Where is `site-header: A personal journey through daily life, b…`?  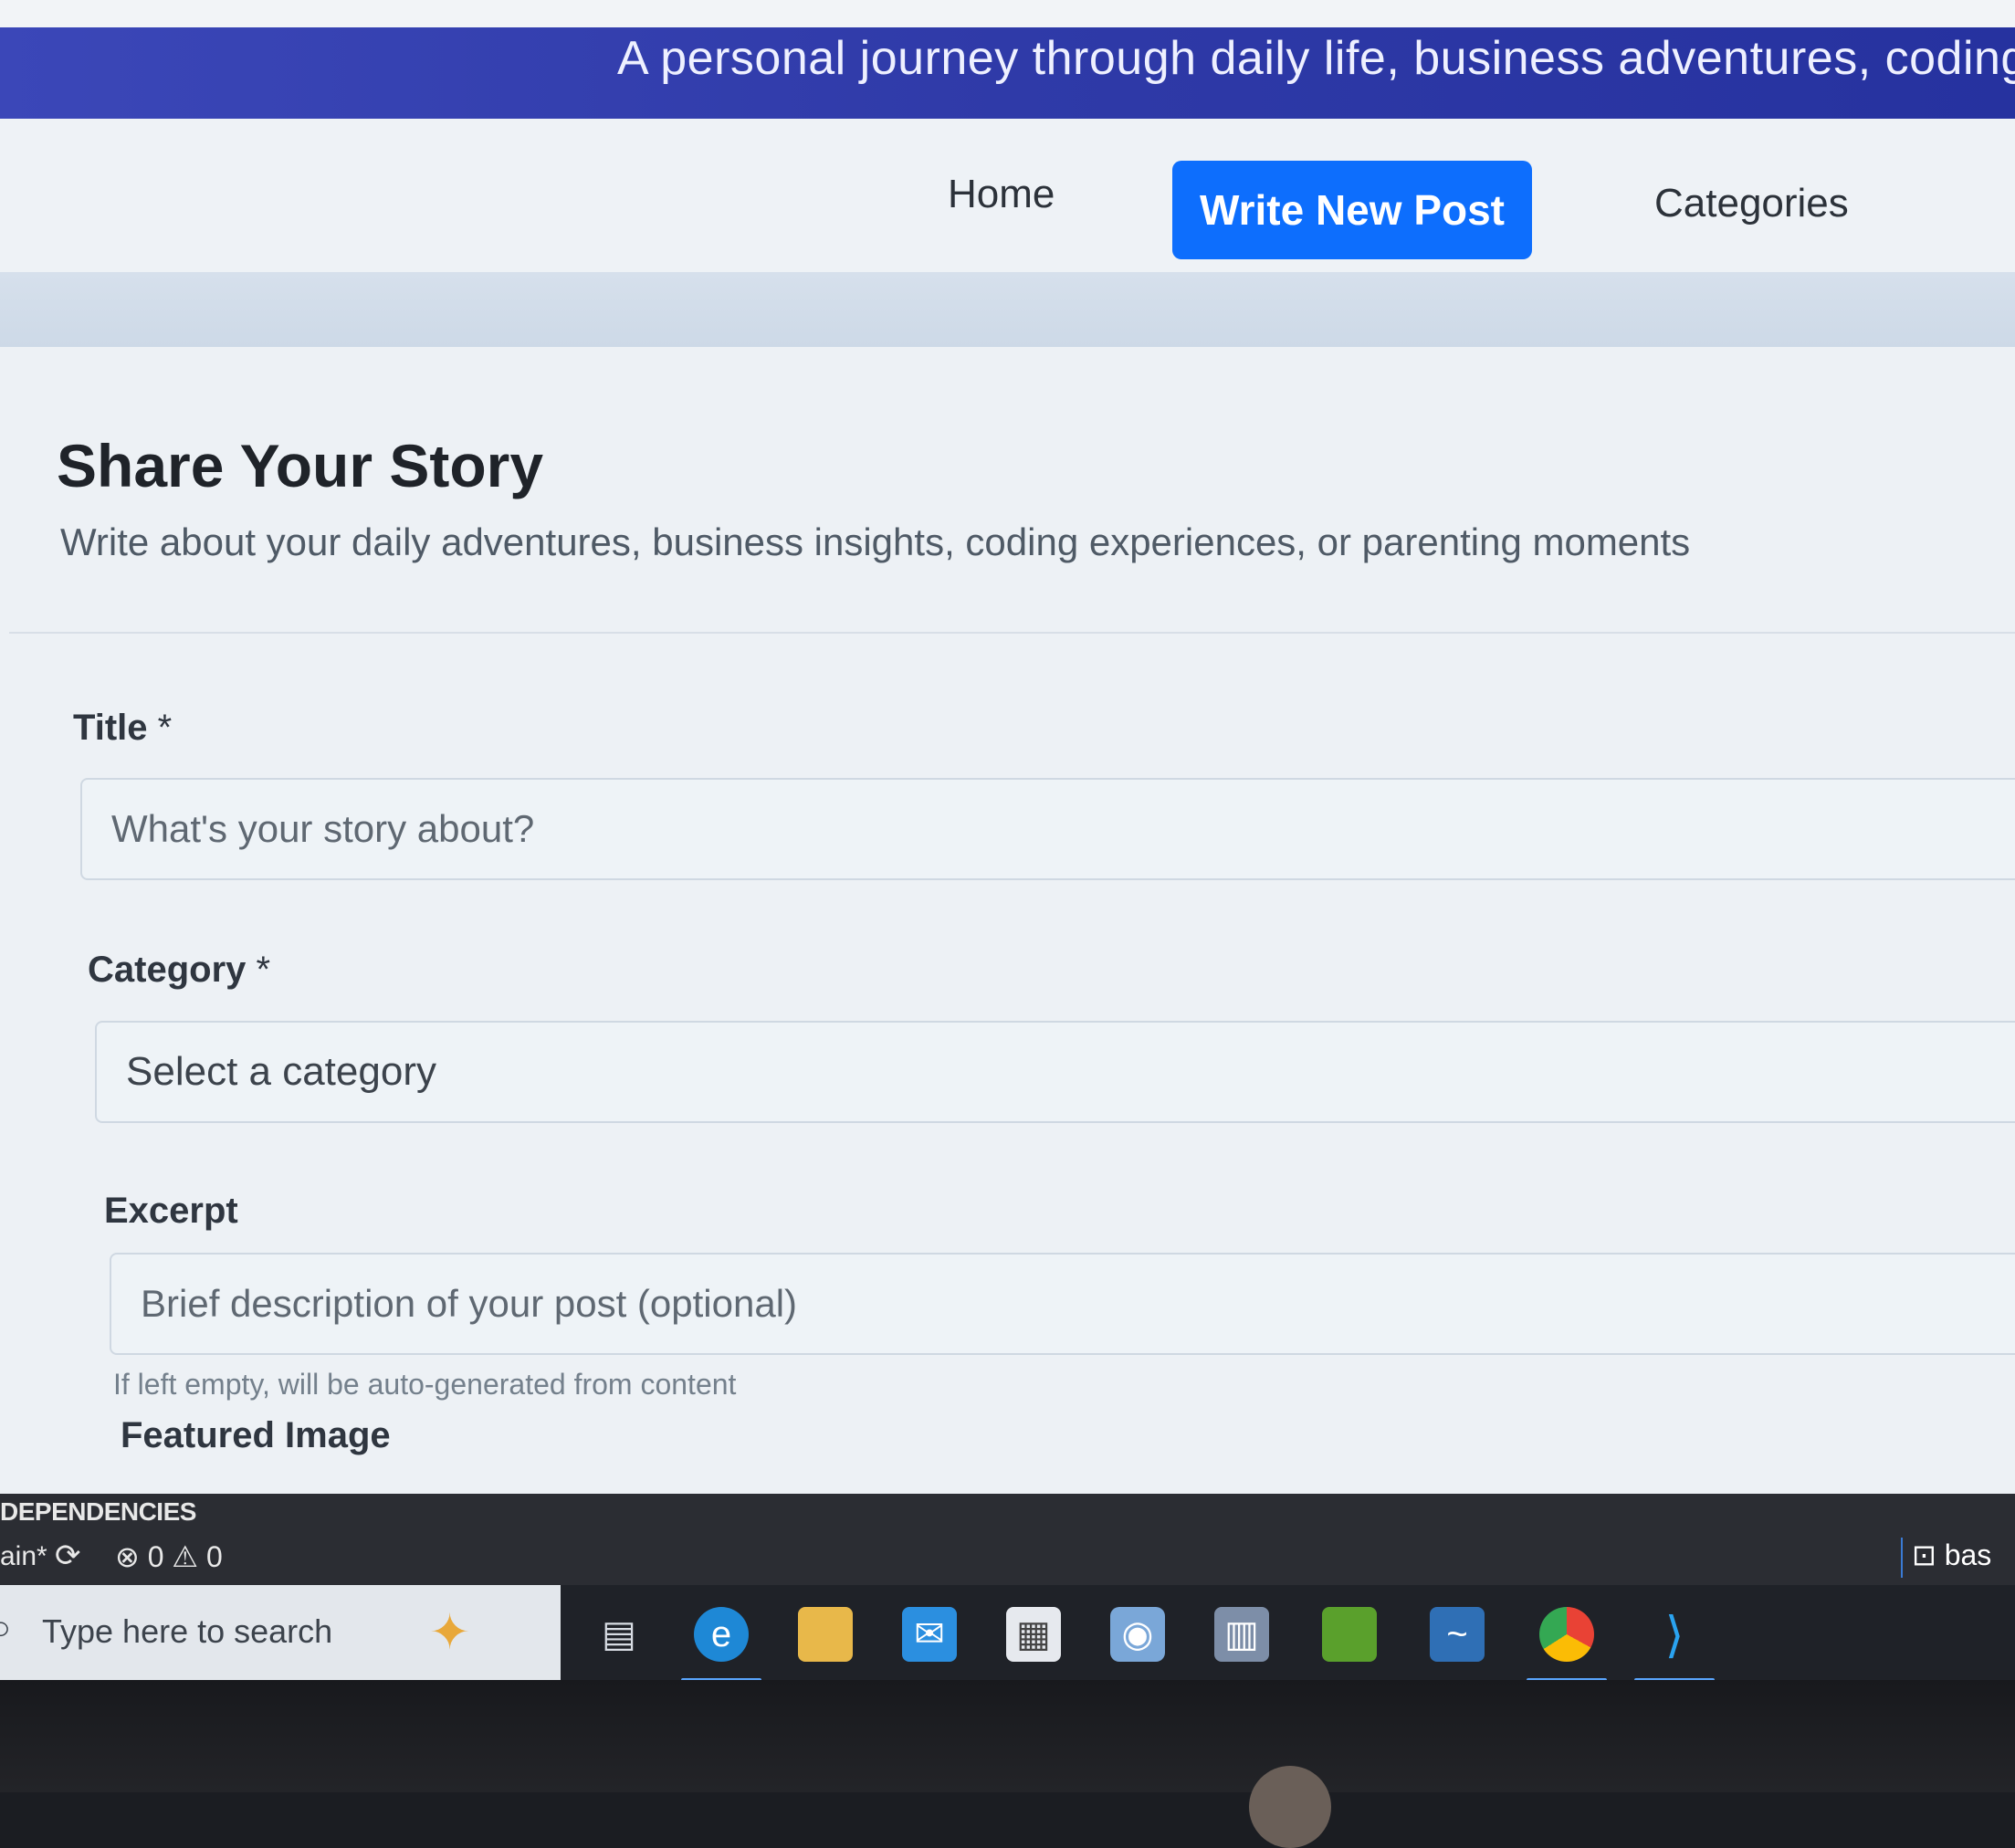
site-header: A personal journey through daily life, b… is located at coordinates (1007, 73).